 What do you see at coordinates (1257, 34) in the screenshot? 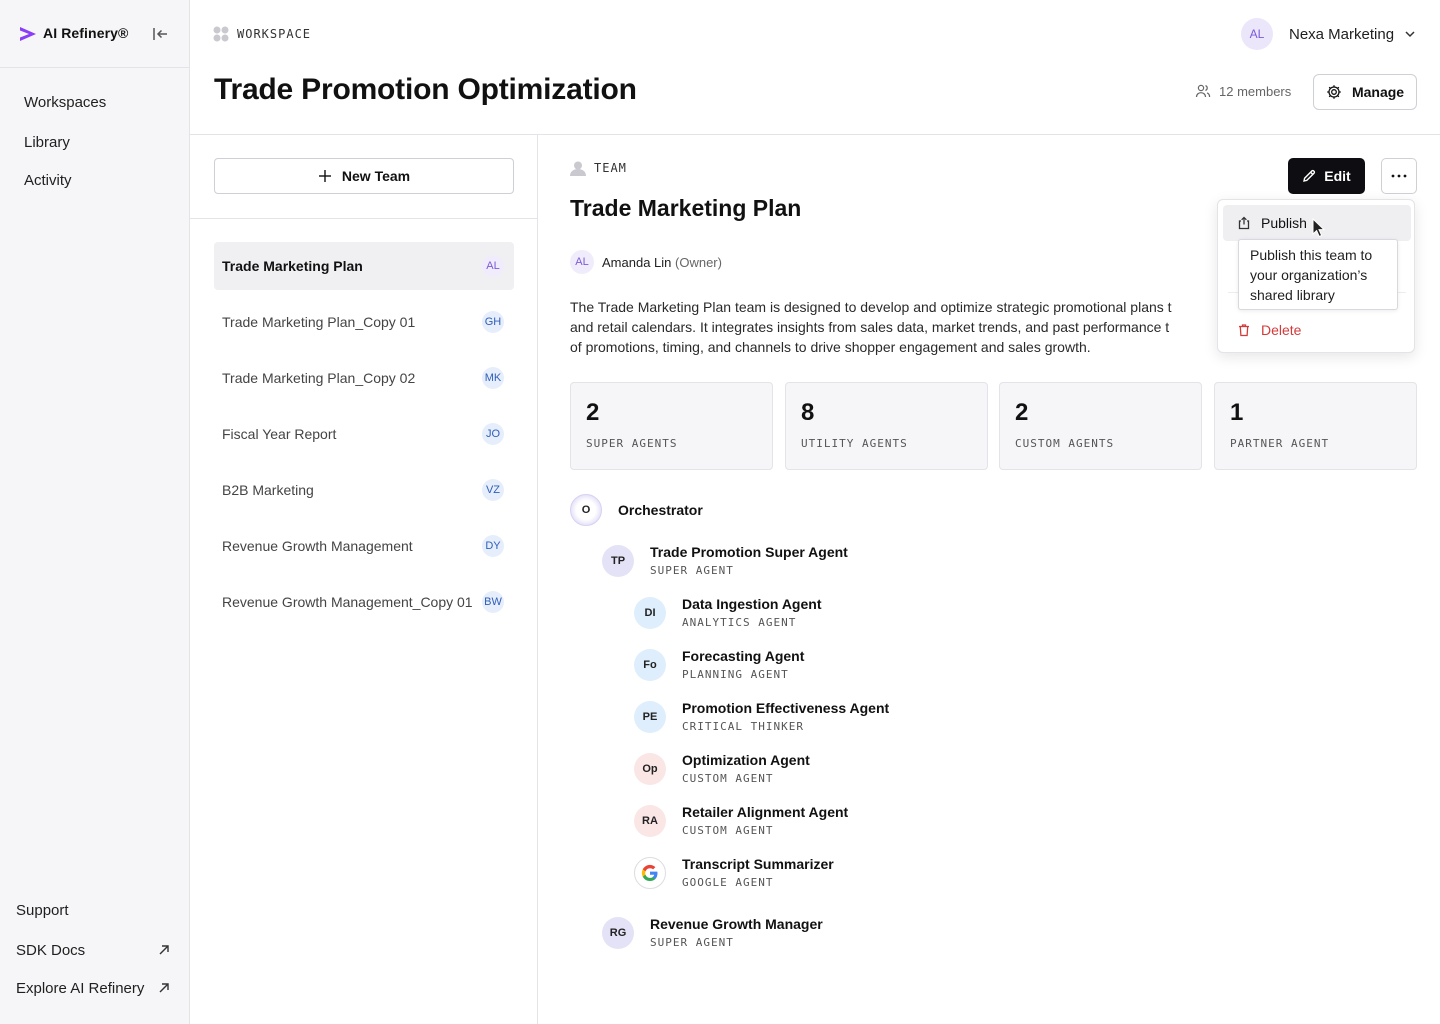
I see `avatar: AL` at bounding box center [1257, 34].